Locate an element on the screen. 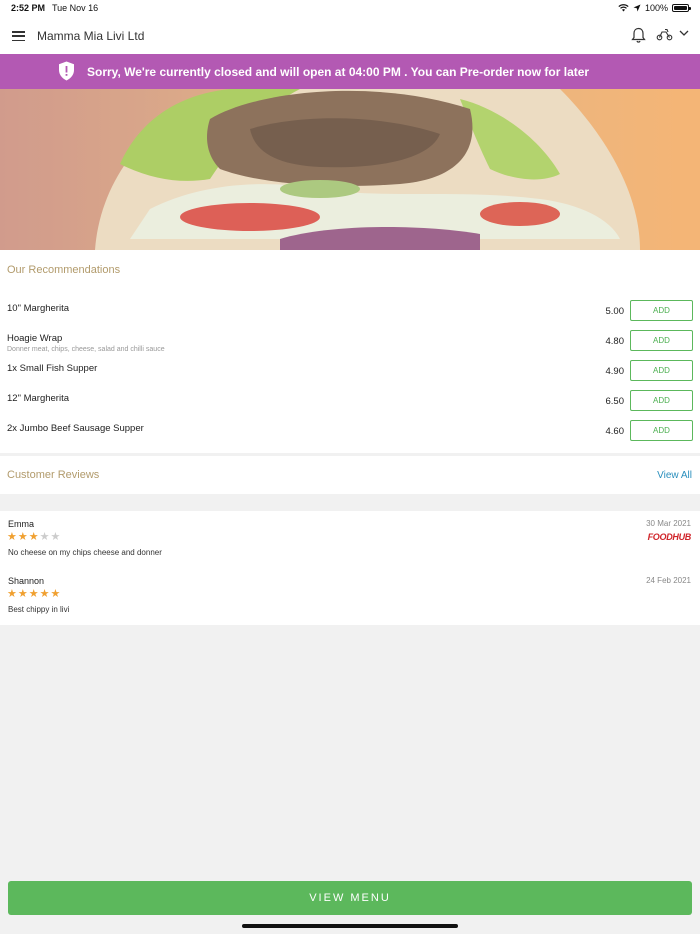 The height and width of the screenshot is (934, 700). item-name: 2x Jumbo Beef Sausage Supper is located at coordinates (75, 428).